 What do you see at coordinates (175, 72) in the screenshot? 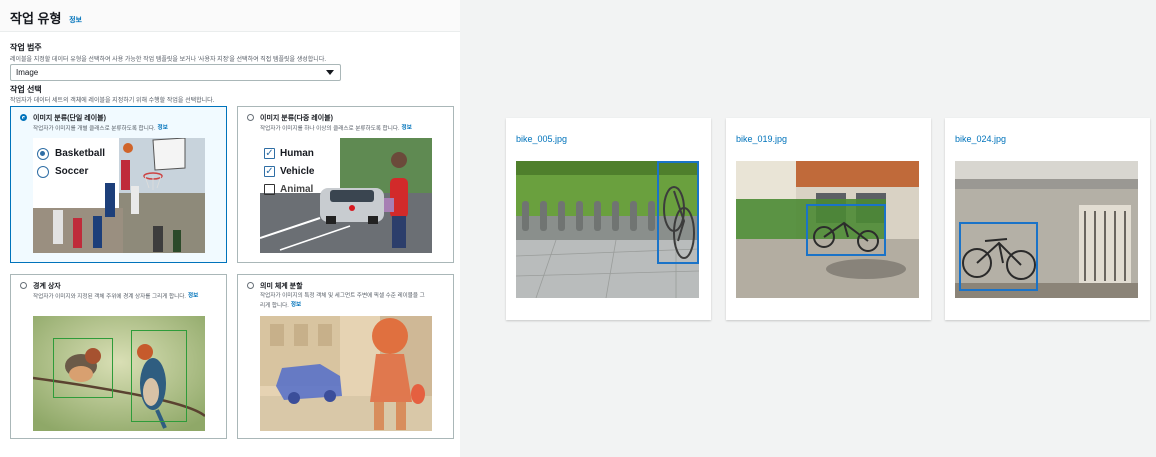
I see `category-select: Image` at bounding box center [175, 72].